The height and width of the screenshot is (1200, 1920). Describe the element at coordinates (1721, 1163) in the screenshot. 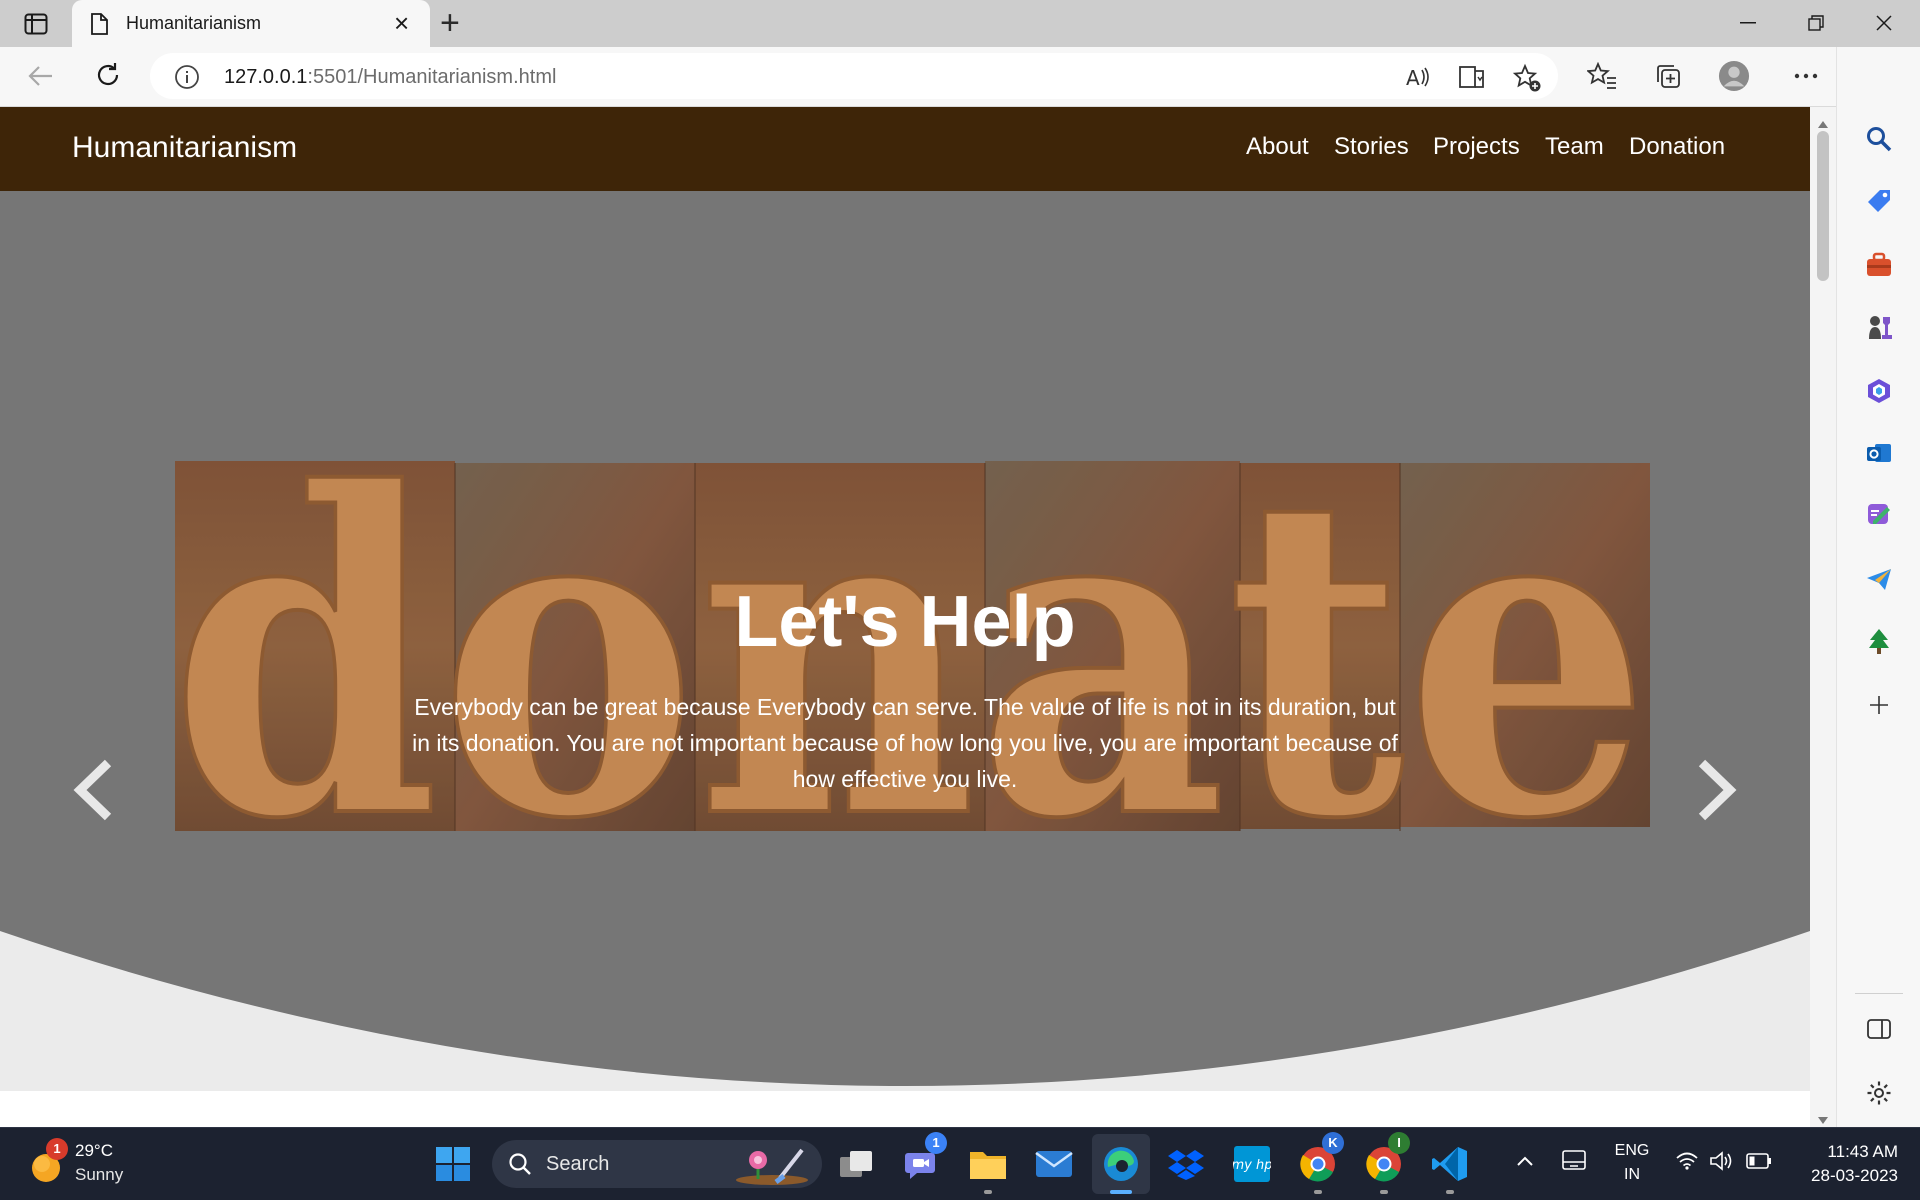

I see `volume-icon` at that location.